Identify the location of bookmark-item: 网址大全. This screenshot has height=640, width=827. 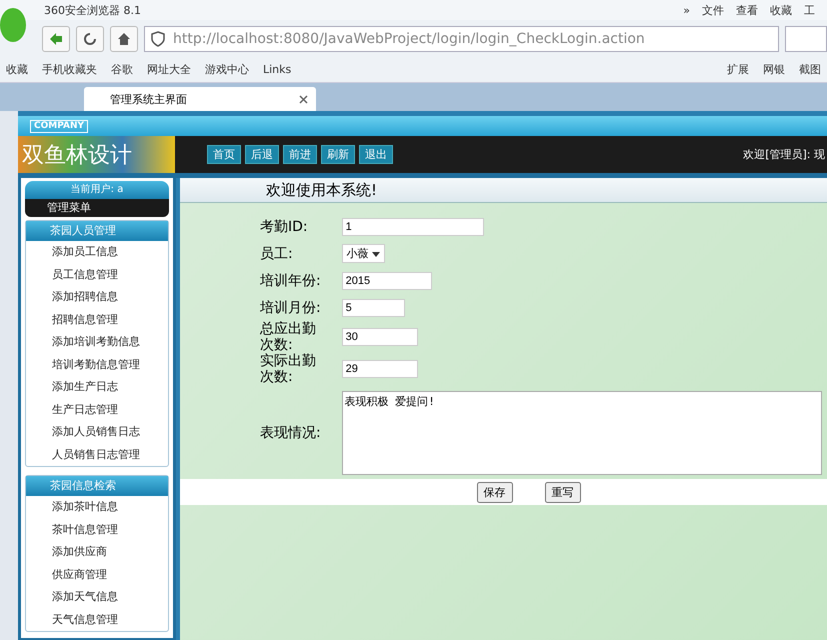
(169, 69).